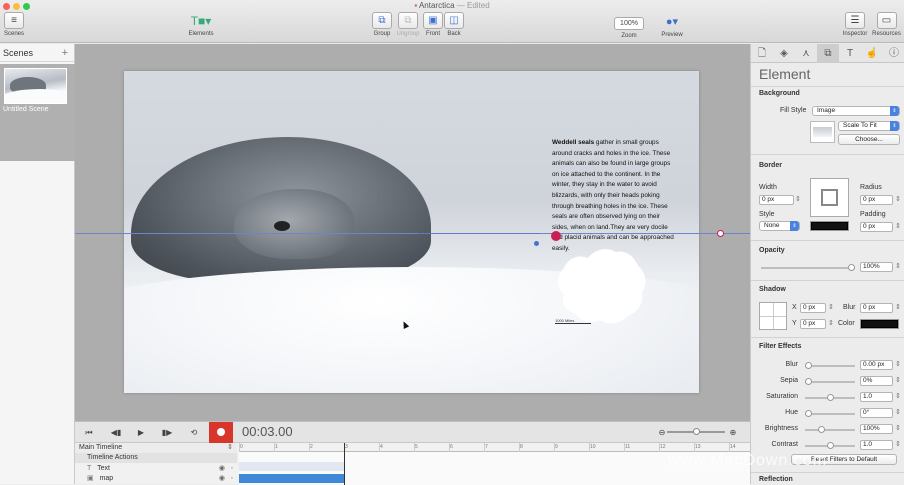 This screenshot has width=904, height=485. I want to click on zoom-select: 100%, so click(629, 23).